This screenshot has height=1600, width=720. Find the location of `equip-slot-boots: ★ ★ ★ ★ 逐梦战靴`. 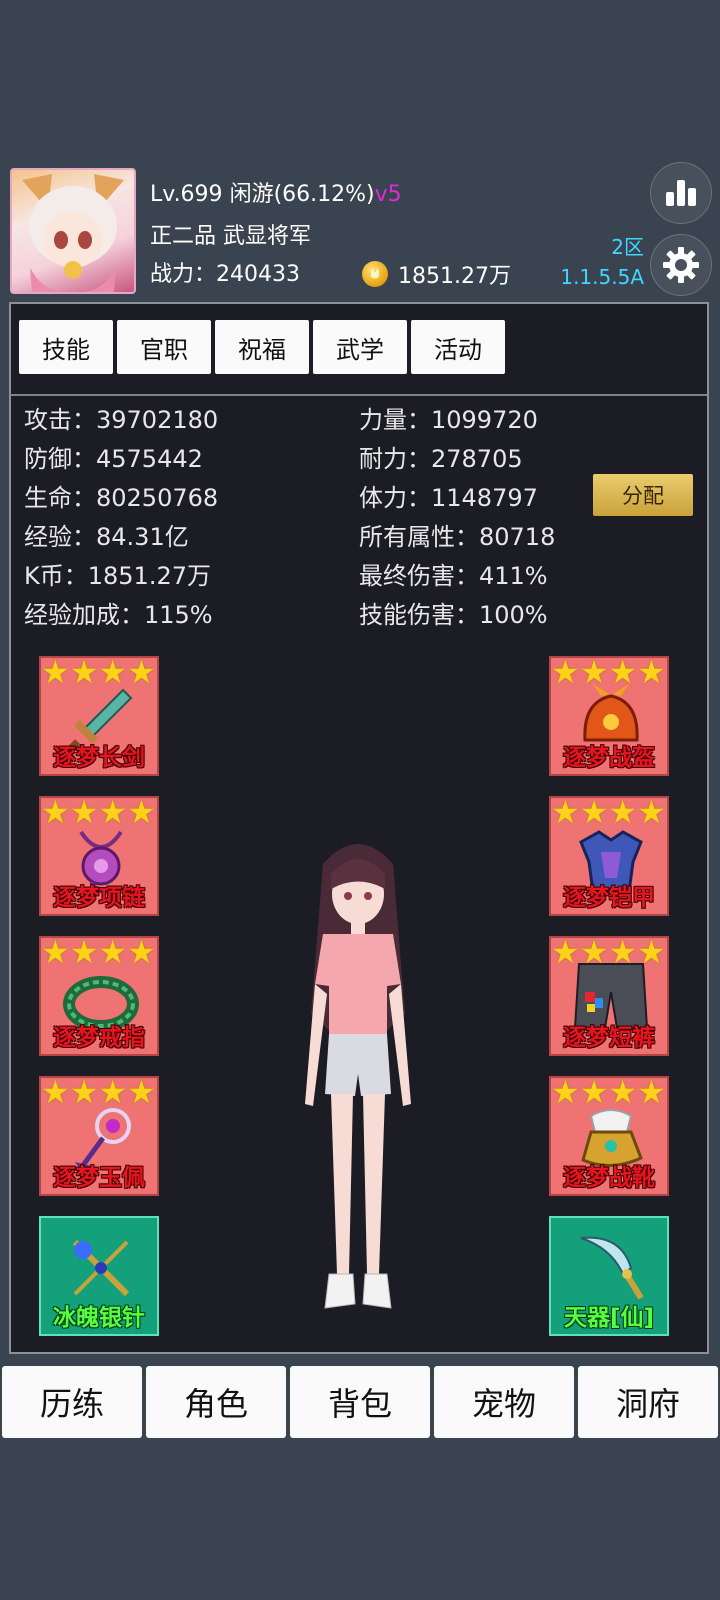

equip-slot-boots: ★ ★ ★ ★ 逐梦战靴 is located at coordinates (609, 1136).